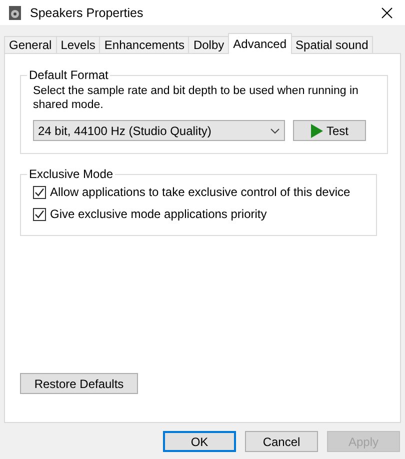 This screenshot has width=405, height=459. Describe the element at coordinates (158, 214) in the screenshot. I see `checkbox-label: Give exclusive mode applications priority` at that location.